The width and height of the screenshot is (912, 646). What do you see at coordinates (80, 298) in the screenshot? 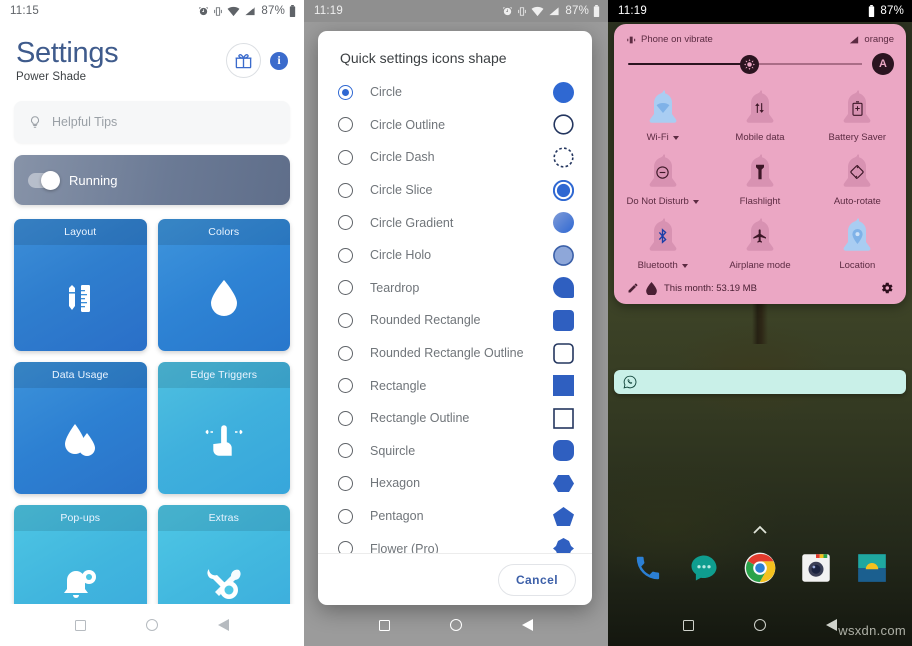
I see `pencil-ruler-icon` at bounding box center [80, 298].